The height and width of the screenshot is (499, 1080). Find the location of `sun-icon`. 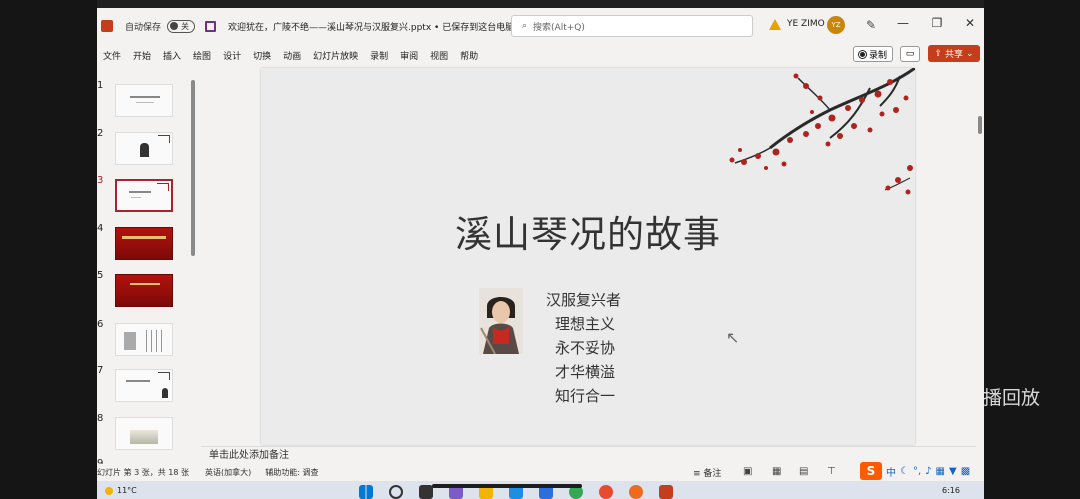

sun-icon is located at coordinates (109, 490).